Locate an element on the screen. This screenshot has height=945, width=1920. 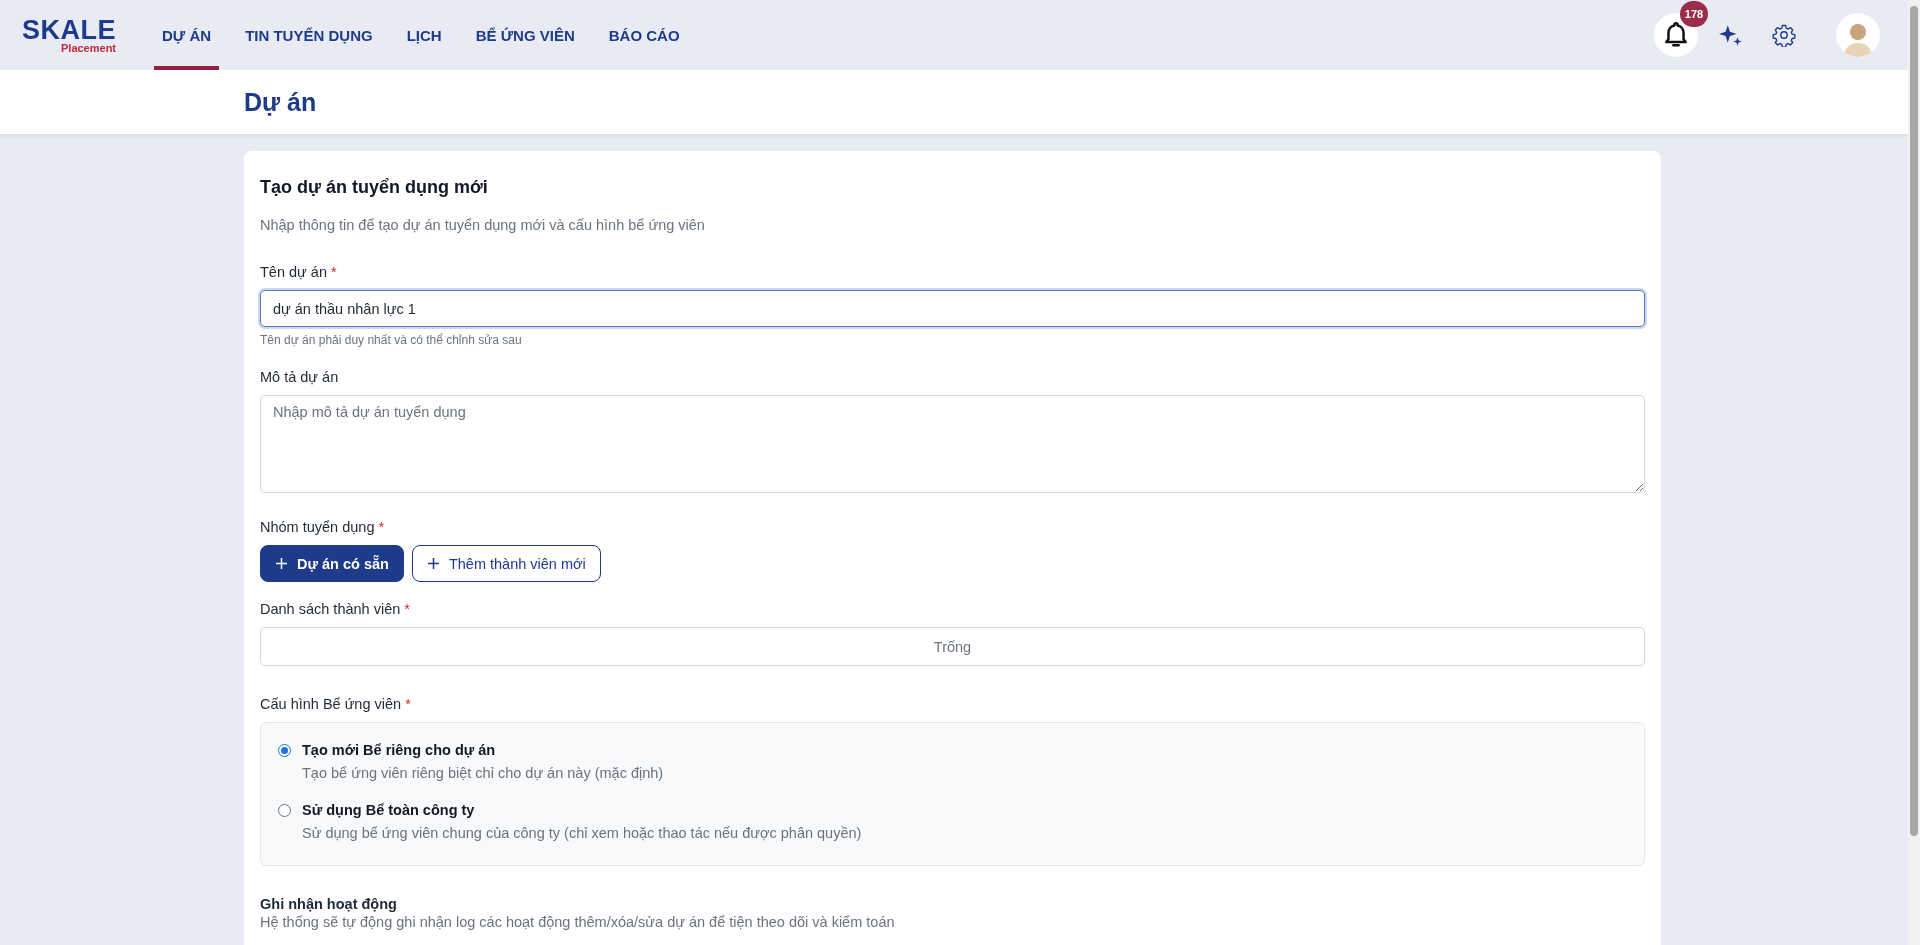
field-label: Tên dự án is located at coordinates (293, 272).